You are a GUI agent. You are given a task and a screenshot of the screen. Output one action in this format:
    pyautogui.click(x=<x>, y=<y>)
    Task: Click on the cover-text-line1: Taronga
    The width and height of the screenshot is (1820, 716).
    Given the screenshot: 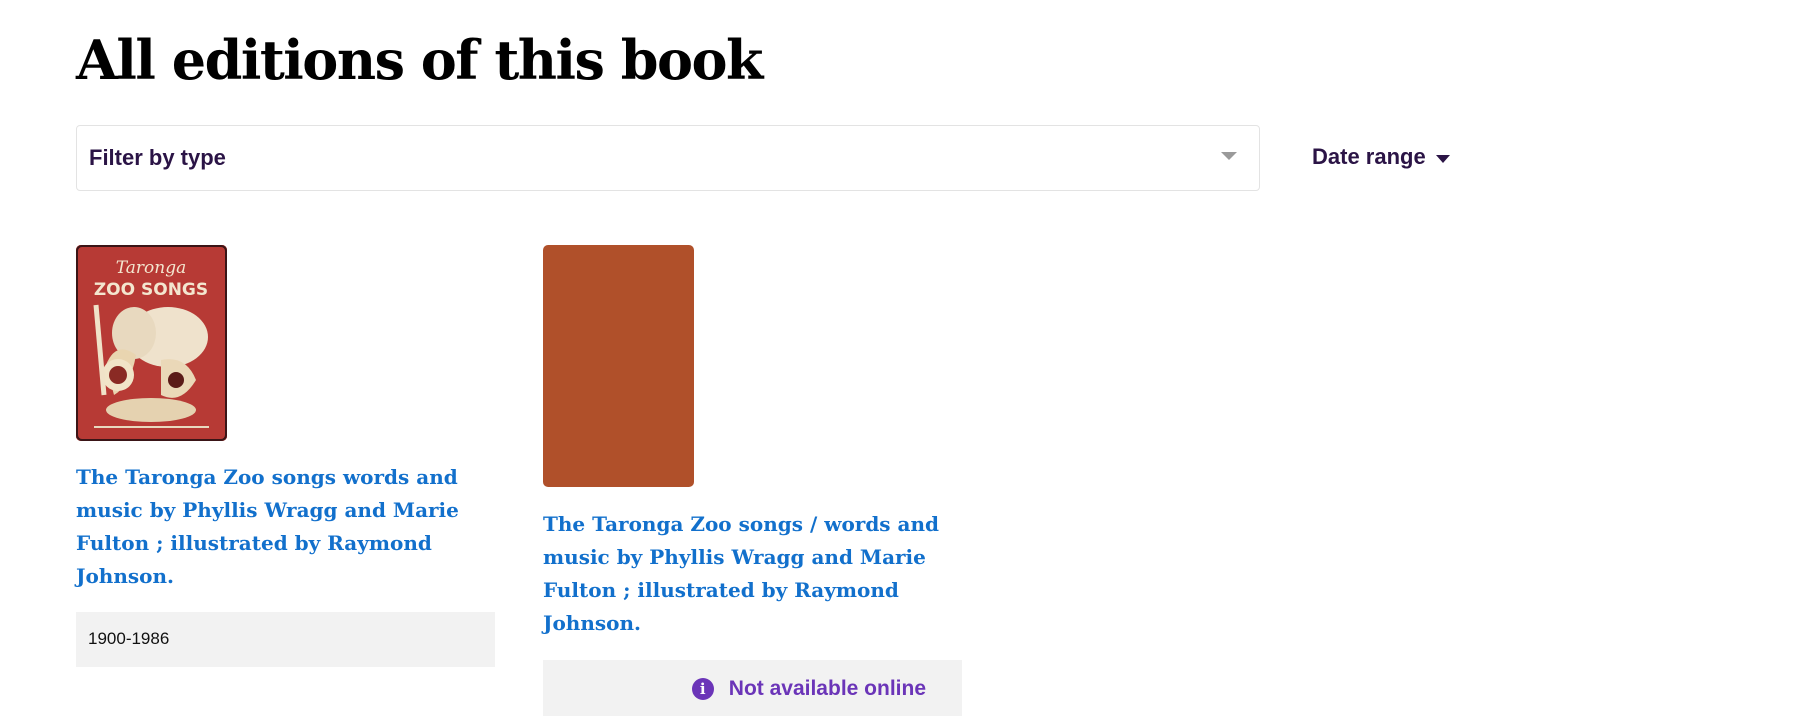 What is the action you would take?
    pyautogui.click(x=151, y=268)
    